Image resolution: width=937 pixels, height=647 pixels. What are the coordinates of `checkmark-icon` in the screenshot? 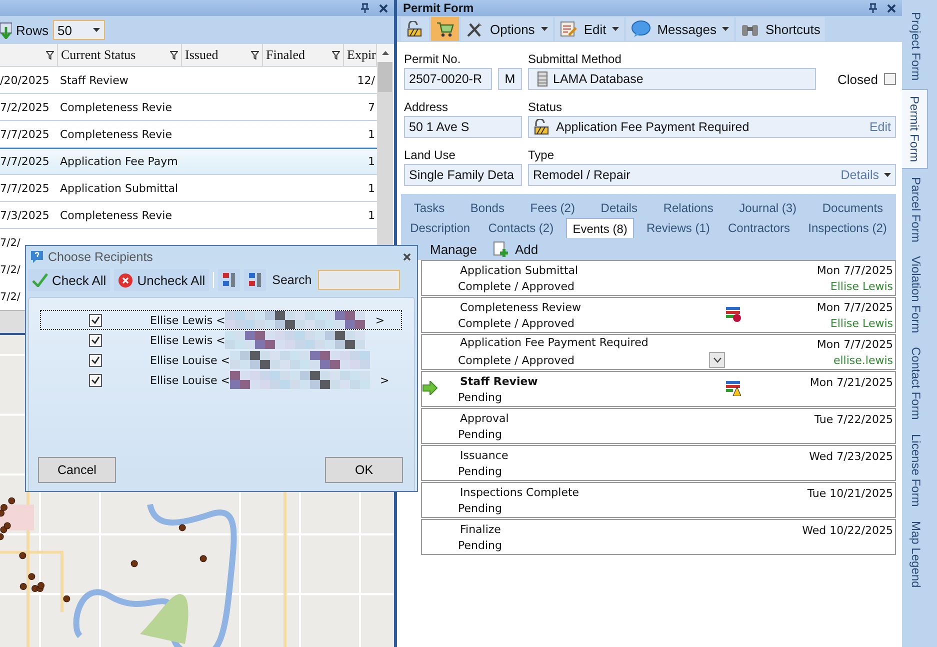 It's located at (40, 280).